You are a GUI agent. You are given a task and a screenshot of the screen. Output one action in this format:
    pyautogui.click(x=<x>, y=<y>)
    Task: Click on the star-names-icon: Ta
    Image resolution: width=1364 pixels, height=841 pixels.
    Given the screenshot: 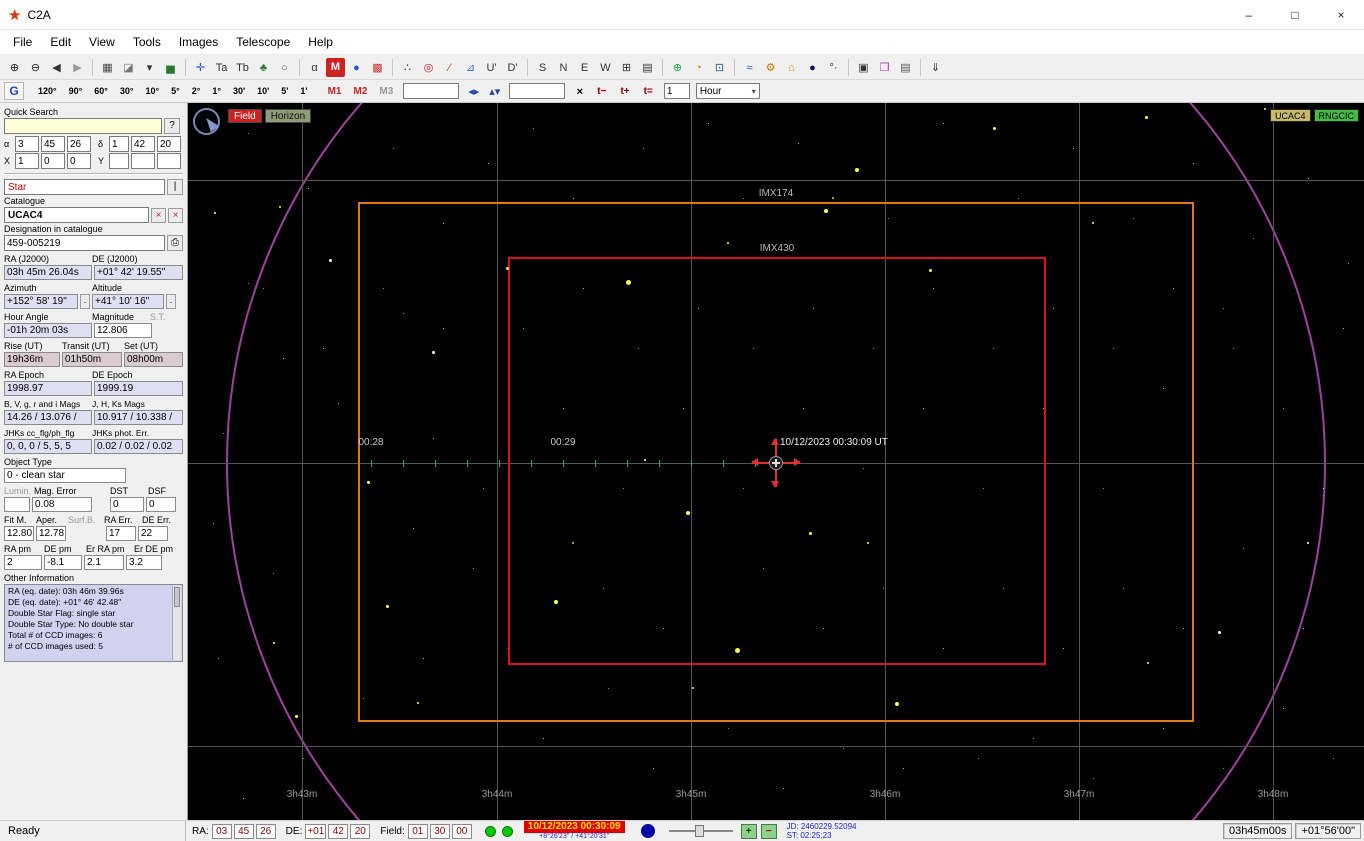 What is the action you would take?
    pyautogui.click(x=221, y=67)
    